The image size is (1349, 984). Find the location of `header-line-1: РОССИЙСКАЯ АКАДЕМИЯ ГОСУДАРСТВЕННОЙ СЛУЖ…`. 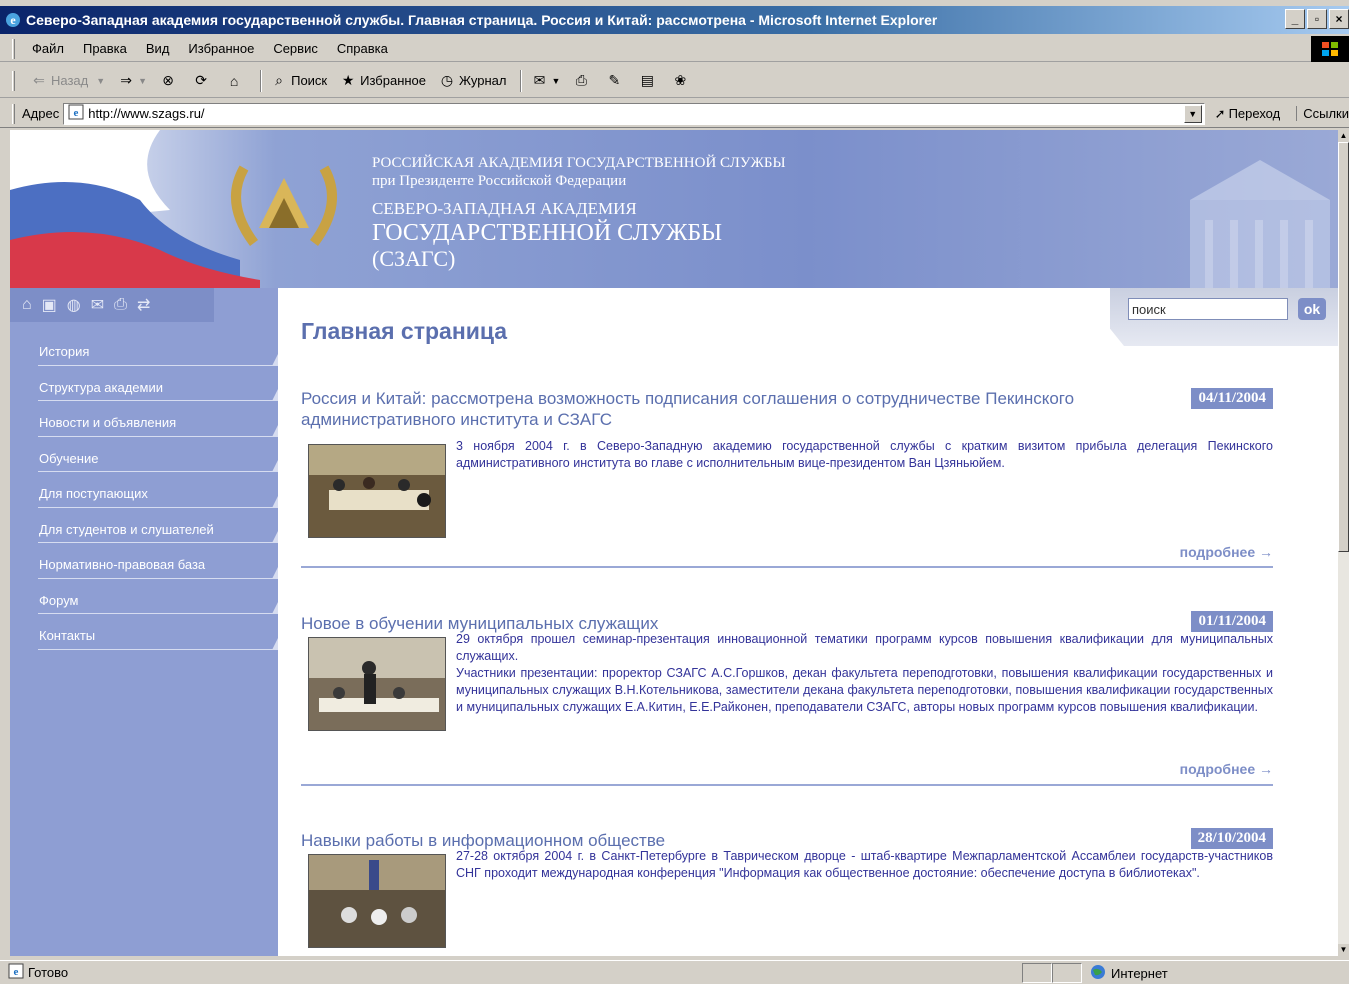

header-line-1: РОССИЙСКАЯ АКАДЕМИЯ ГОСУДАРСТВЕННОЙ СЛУЖ… is located at coordinates (579, 163).